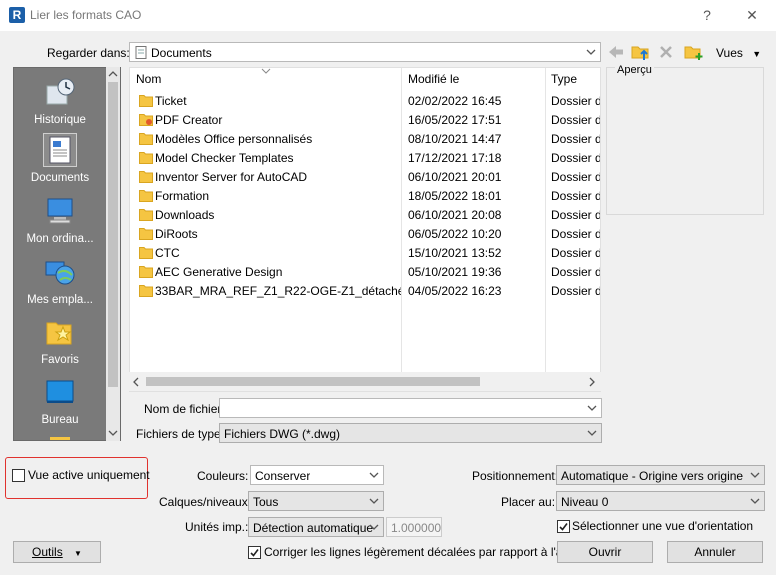 The height and width of the screenshot is (575, 776). Describe the element at coordinates (113, 74) in the screenshot. I see `scroll-up-icon` at that location.